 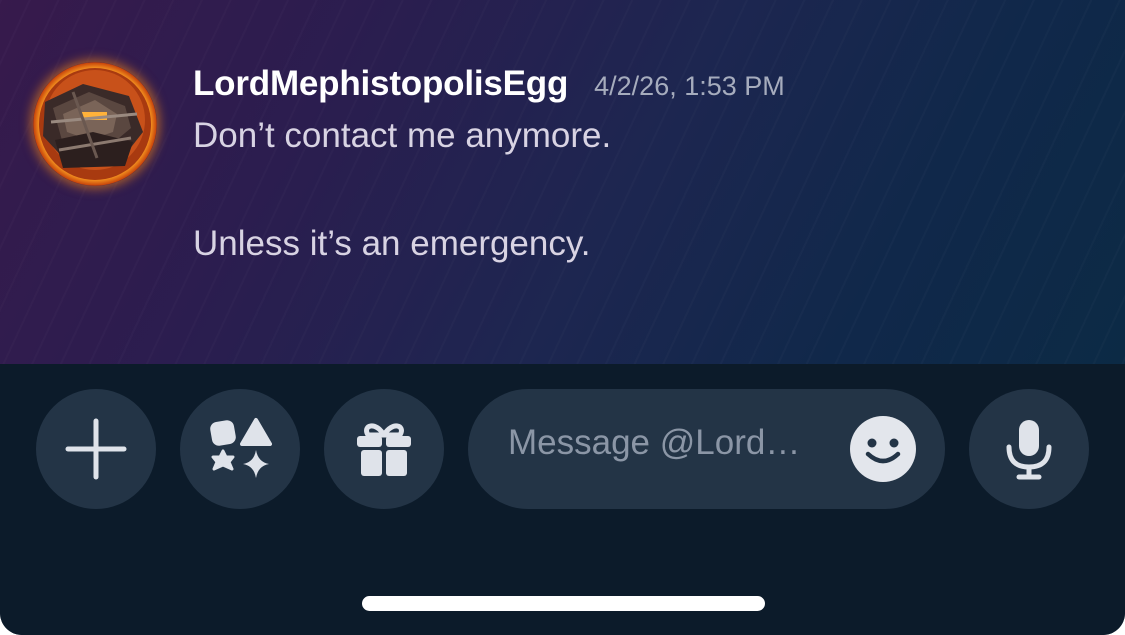 What do you see at coordinates (380, 84) in the screenshot?
I see `username: LordMephistopolisEgg` at bounding box center [380, 84].